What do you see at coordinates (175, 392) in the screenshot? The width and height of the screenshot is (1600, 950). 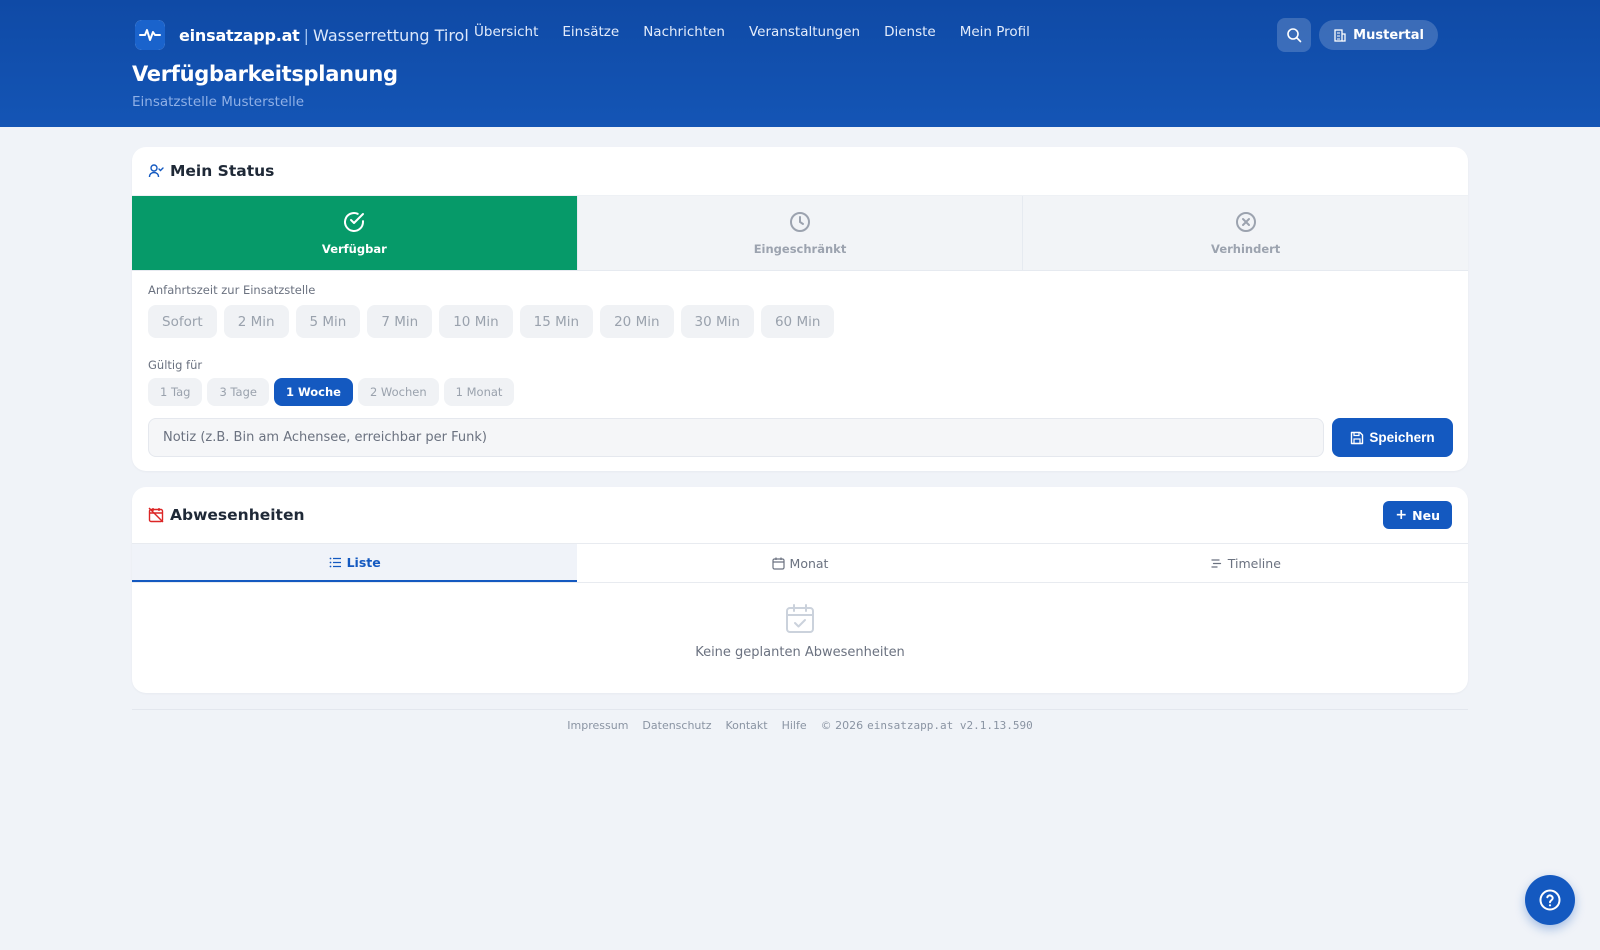 I see `valid-chip-1-tag: 1 Tag` at bounding box center [175, 392].